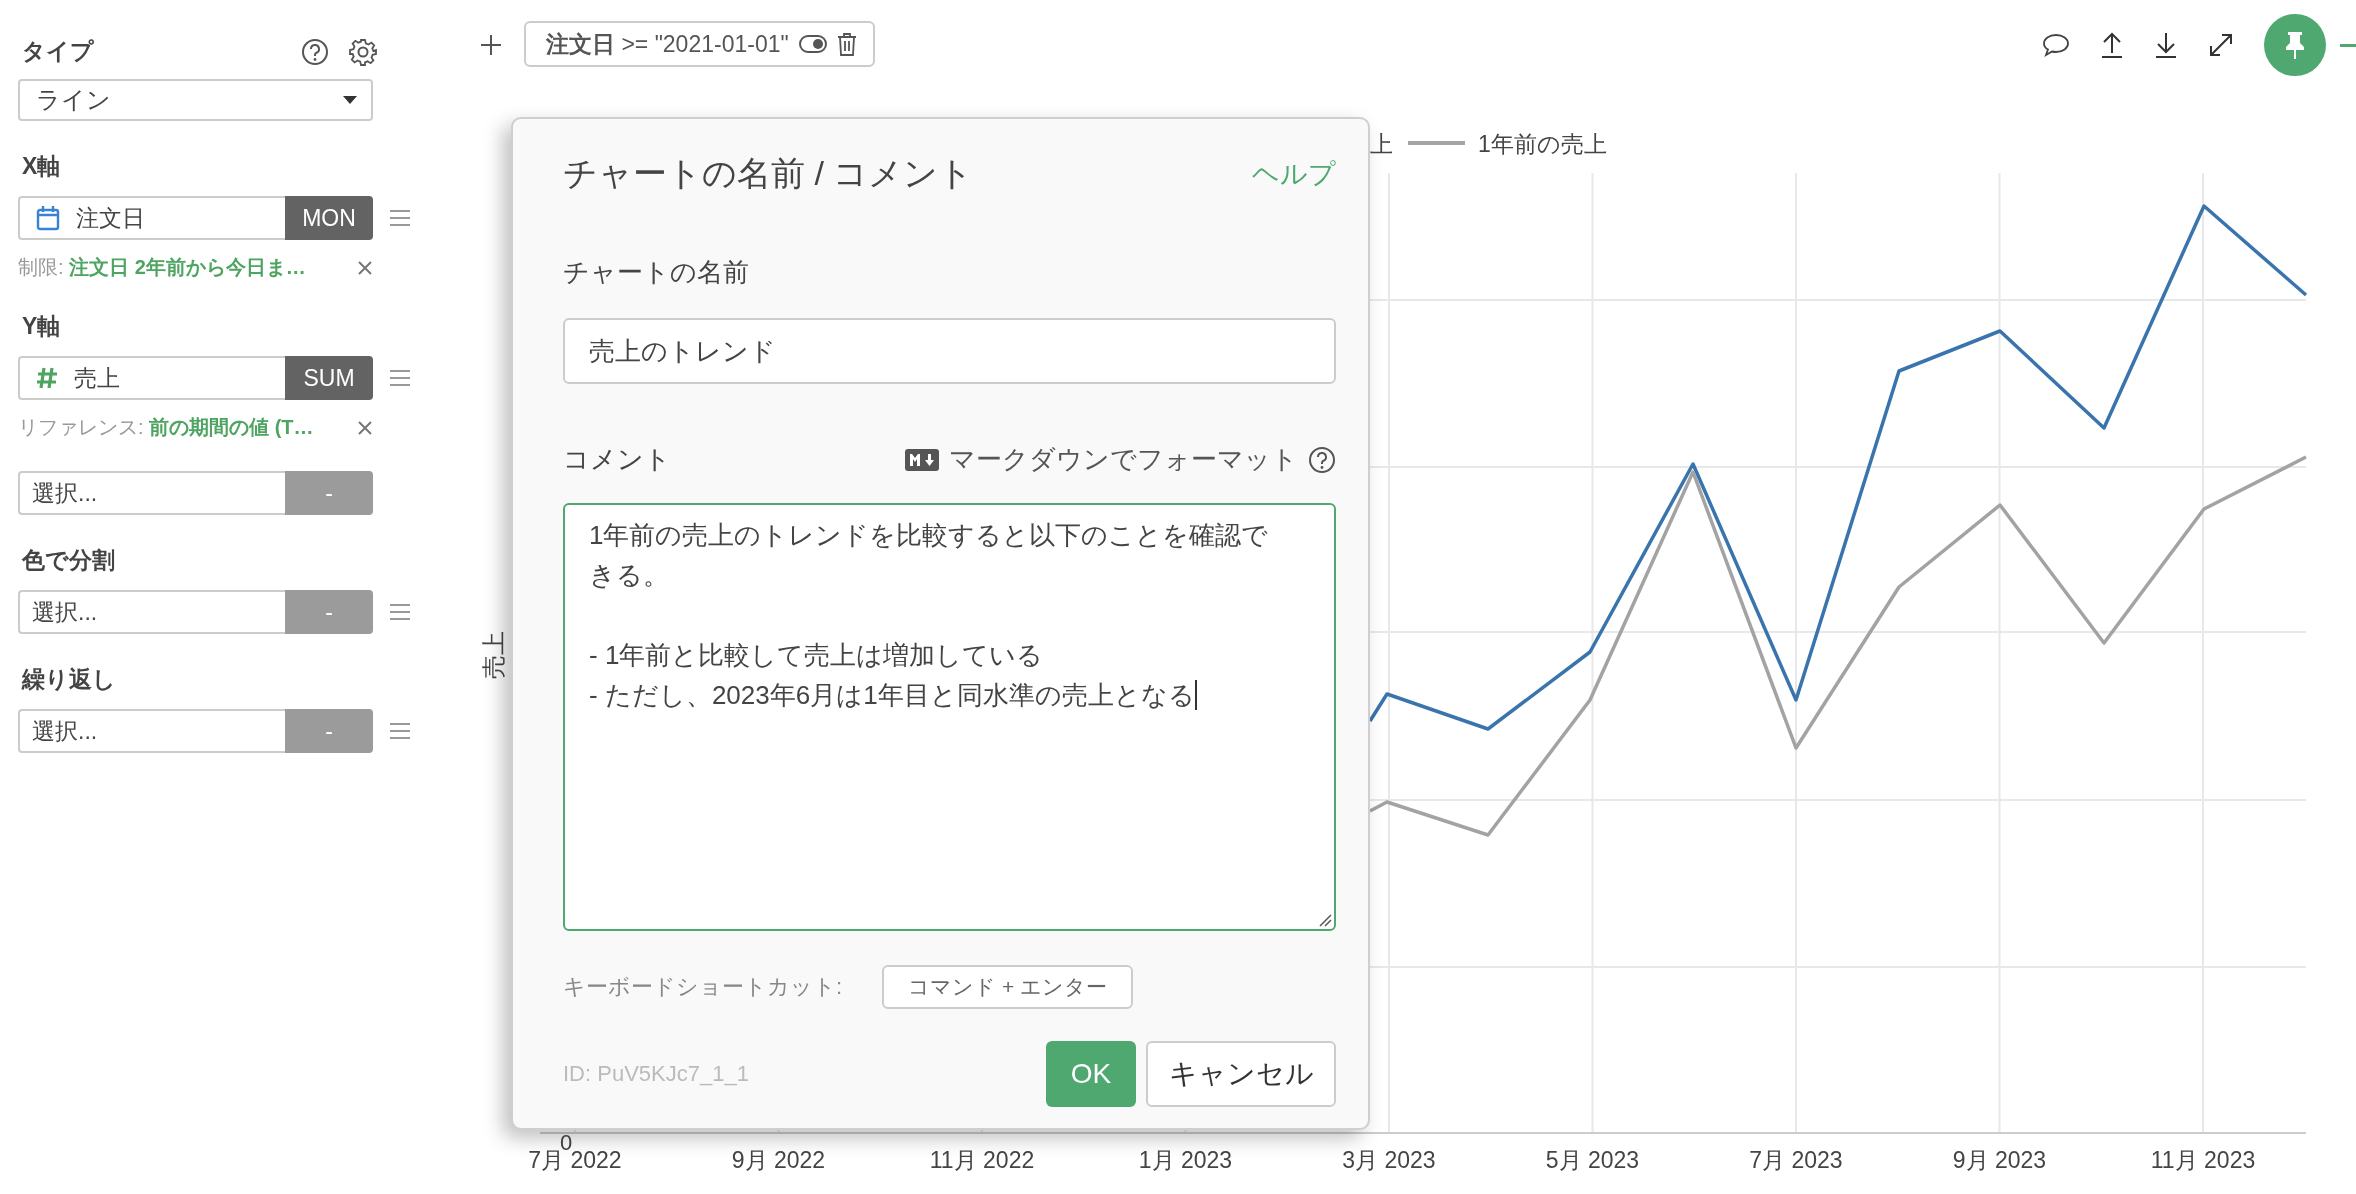  I want to click on filter-chip: 注文日 >= "2021-01-01", so click(699, 44).